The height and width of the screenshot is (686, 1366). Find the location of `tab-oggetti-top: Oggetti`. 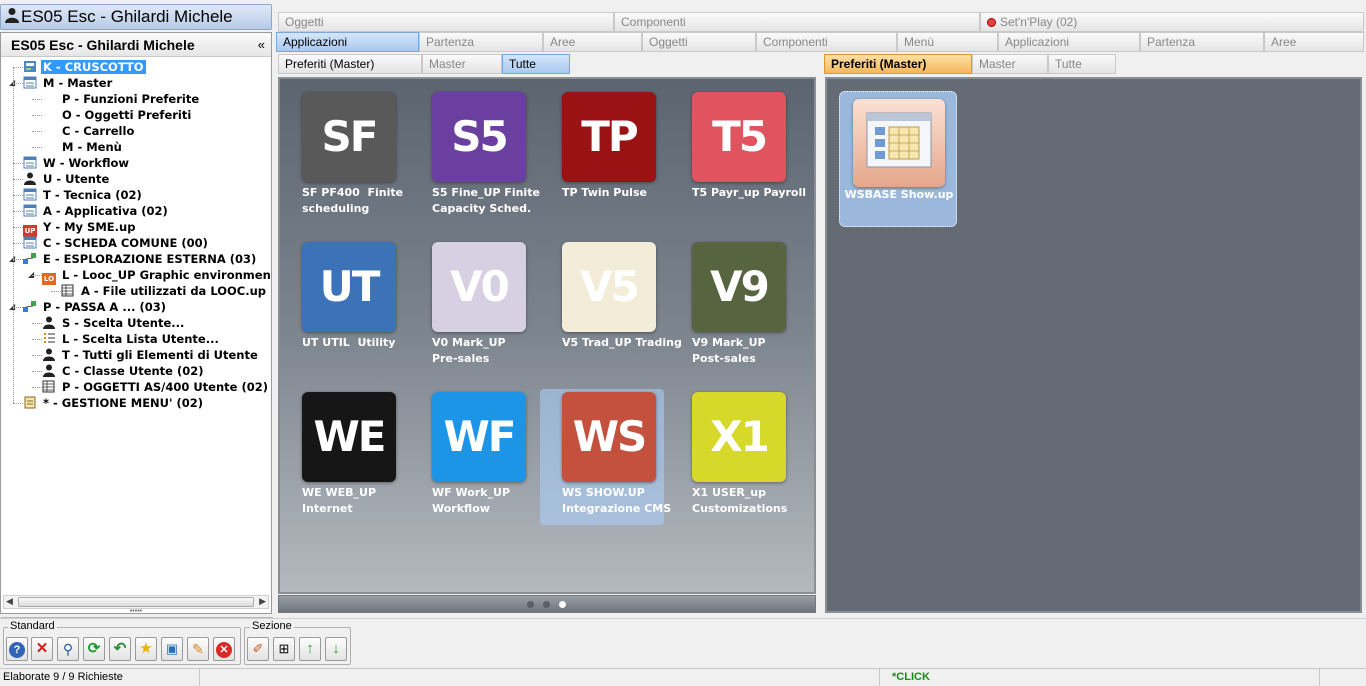

tab-oggetti-top: Oggetti is located at coordinates (446, 22).